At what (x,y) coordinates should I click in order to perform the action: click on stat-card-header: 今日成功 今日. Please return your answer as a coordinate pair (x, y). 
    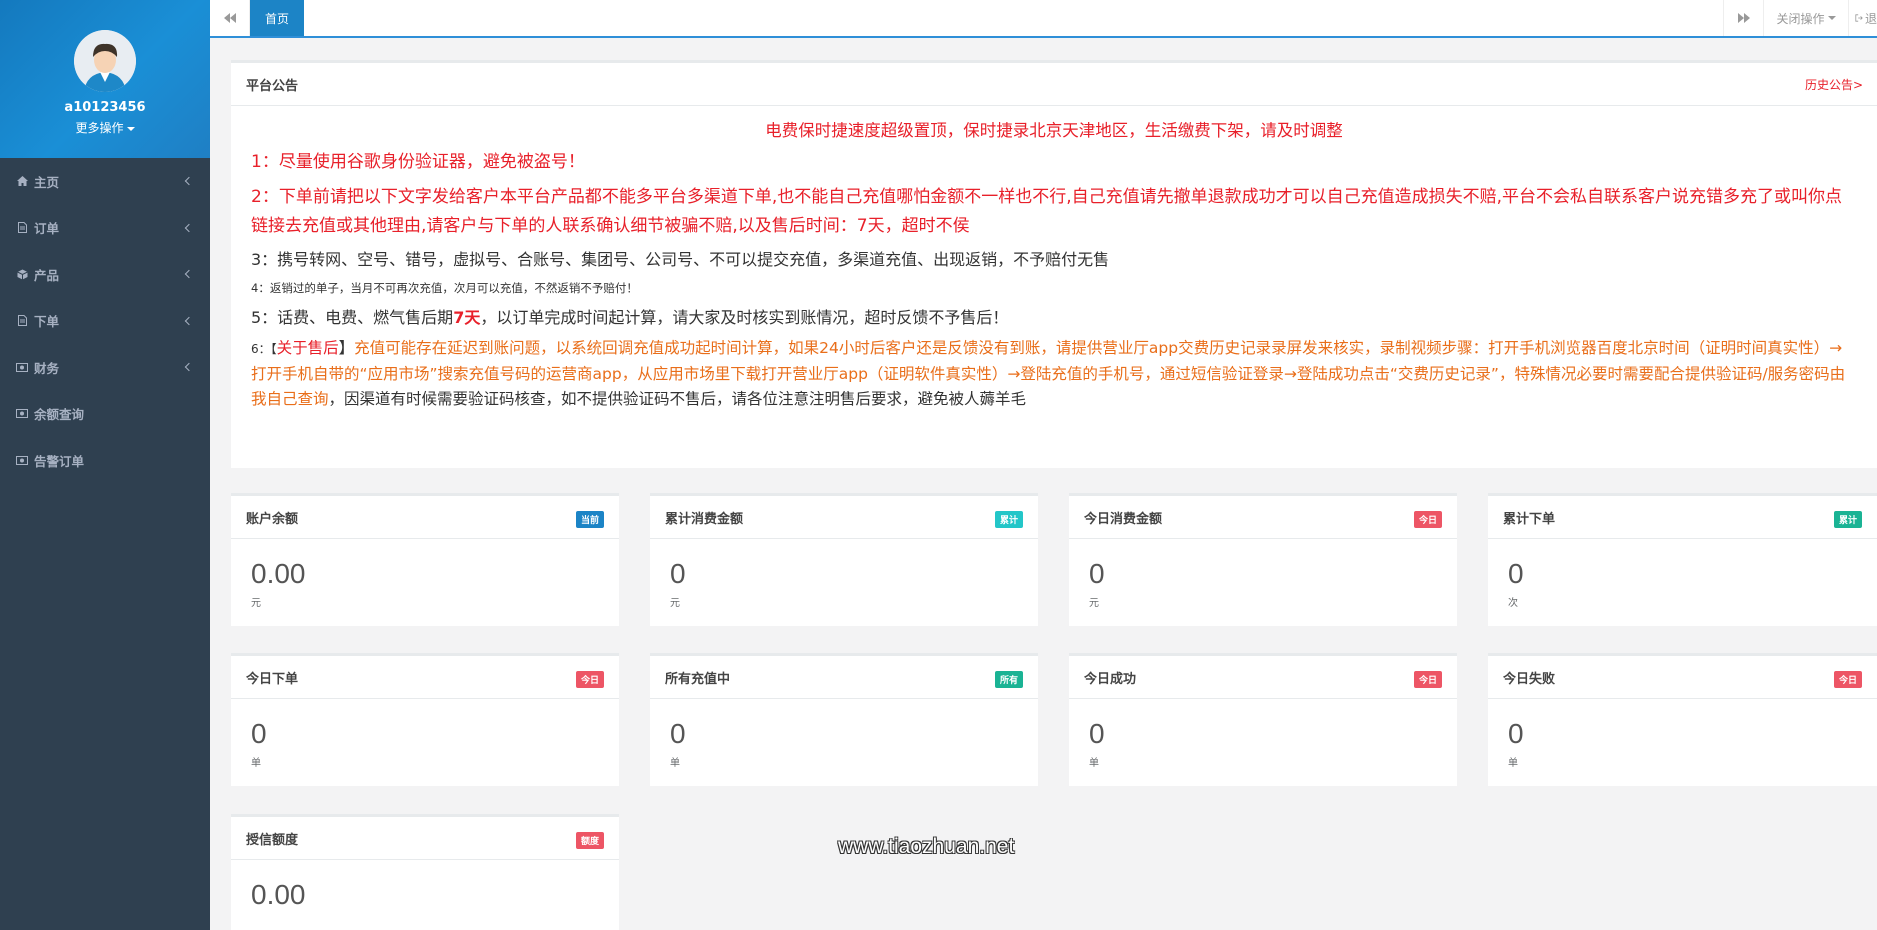
    Looking at the image, I should click on (1263, 677).